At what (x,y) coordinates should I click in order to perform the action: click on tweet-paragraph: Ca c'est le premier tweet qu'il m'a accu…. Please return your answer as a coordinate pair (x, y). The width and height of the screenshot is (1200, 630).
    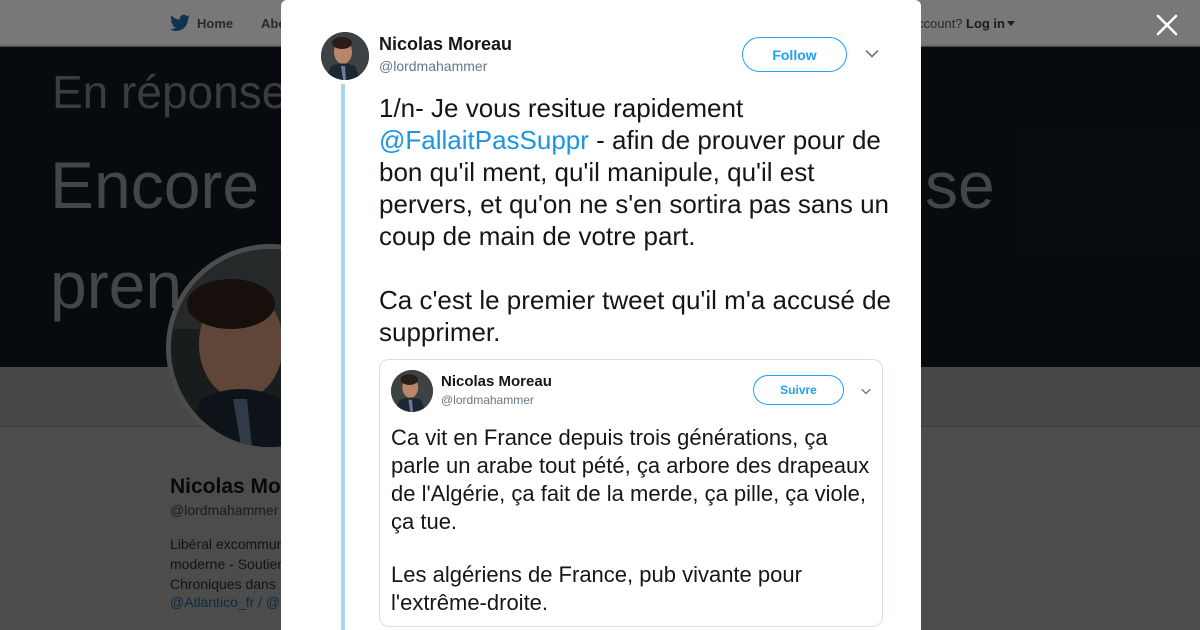
    Looking at the image, I should click on (635, 316).